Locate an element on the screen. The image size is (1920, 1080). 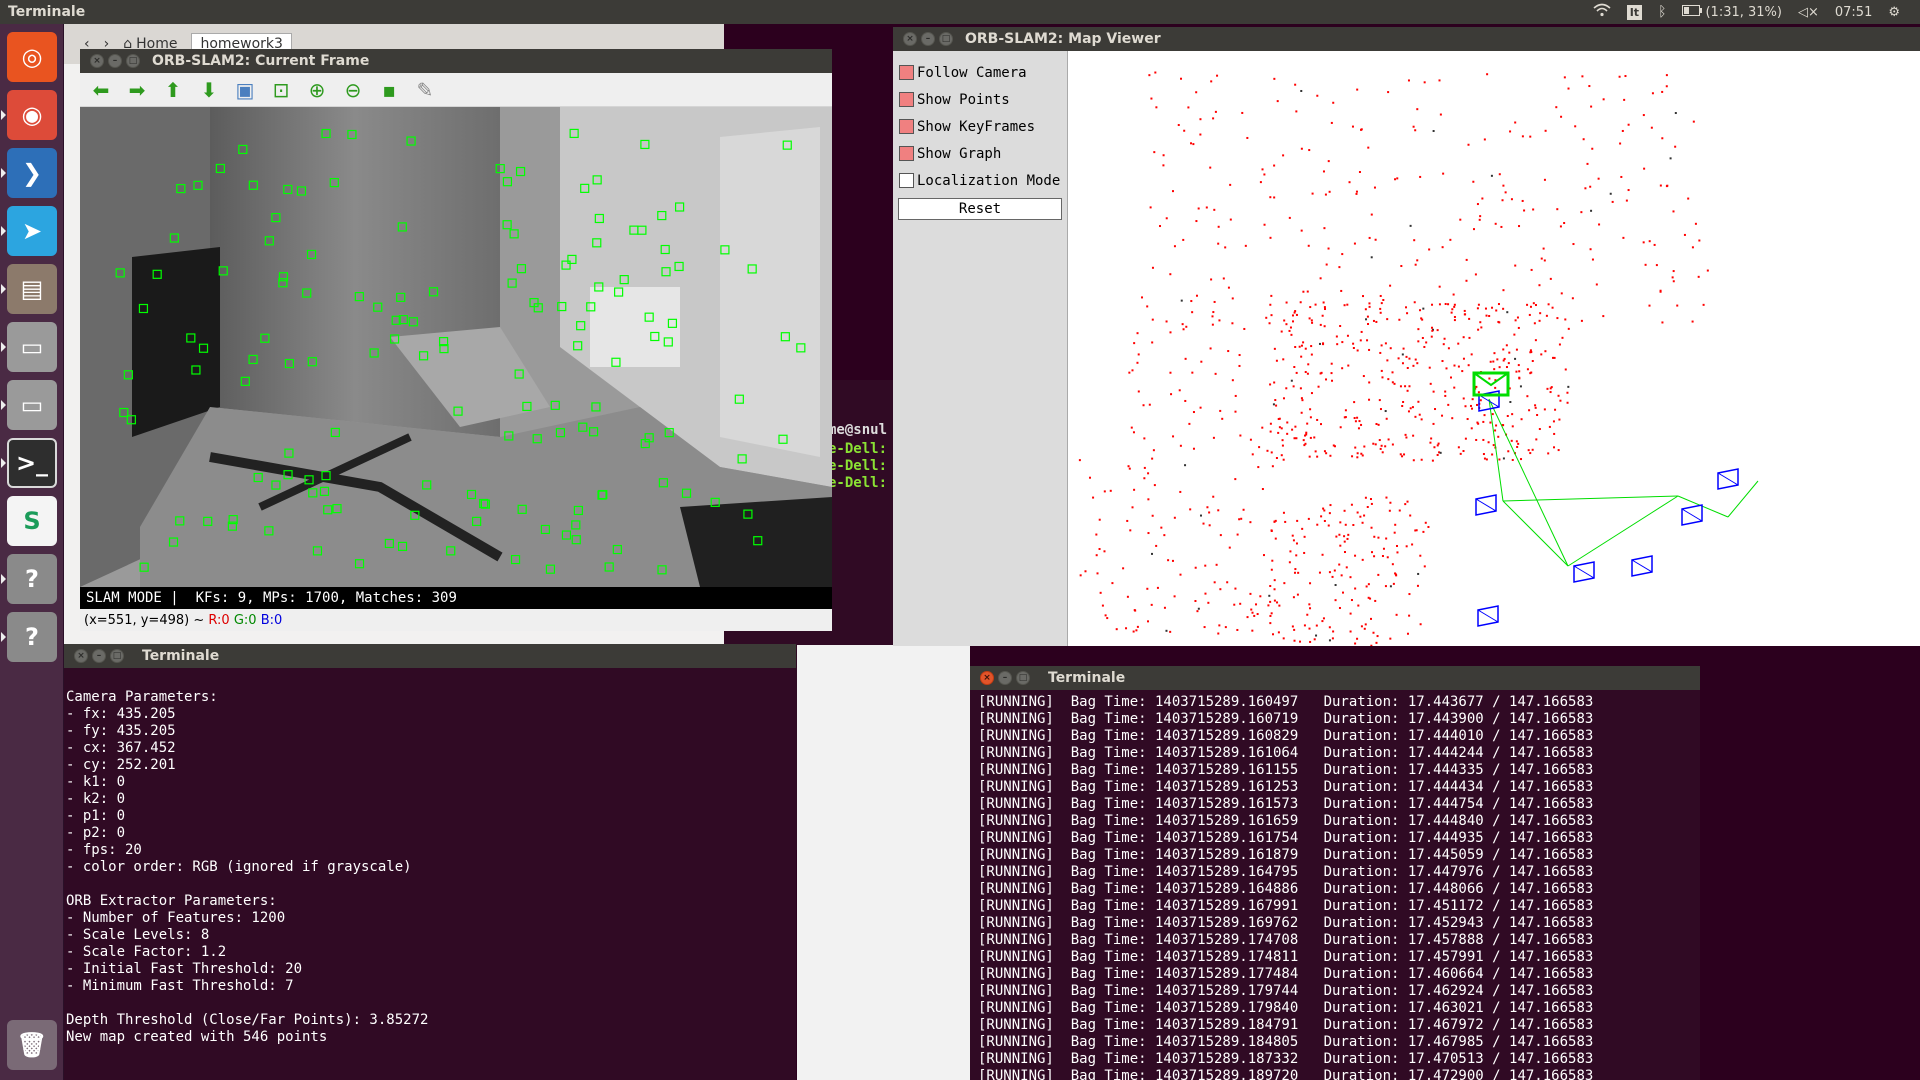
zoom-fit-icon: ⊡ is located at coordinates (281, 90).